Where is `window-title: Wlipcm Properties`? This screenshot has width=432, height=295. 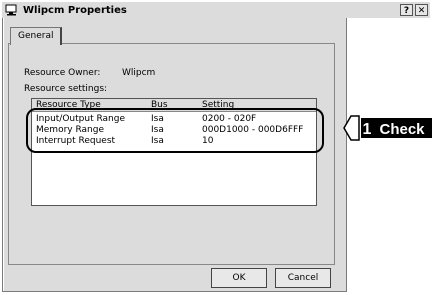
window-title: Wlipcm Properties is located at coordinates (75, 10).